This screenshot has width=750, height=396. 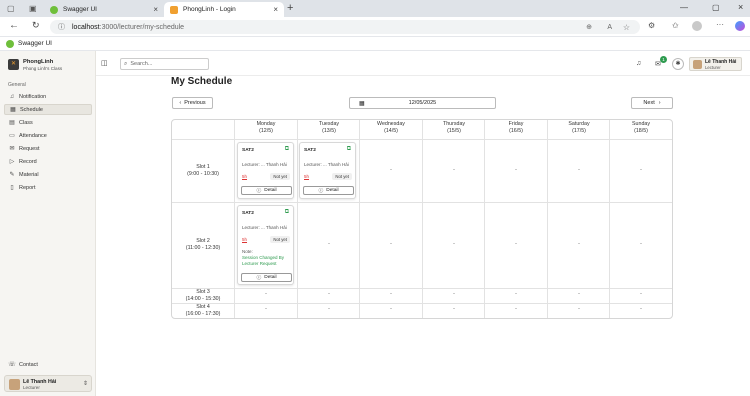 What do you see at coordinates (454, 124) in the screenshot?
I see `day-name: Thursday` at bounding box center [454, 124].